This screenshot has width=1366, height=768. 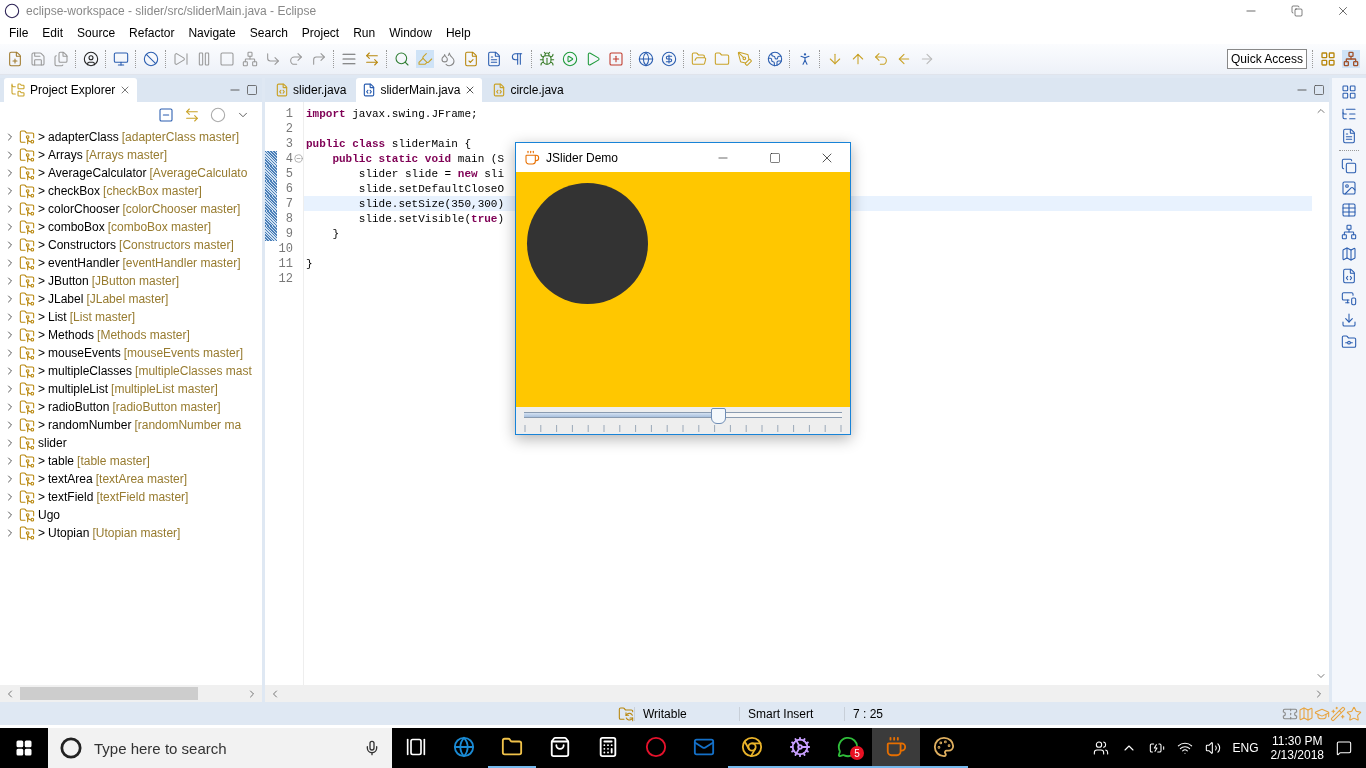 I want to click on step-return-button, so click(x=319, y=59).